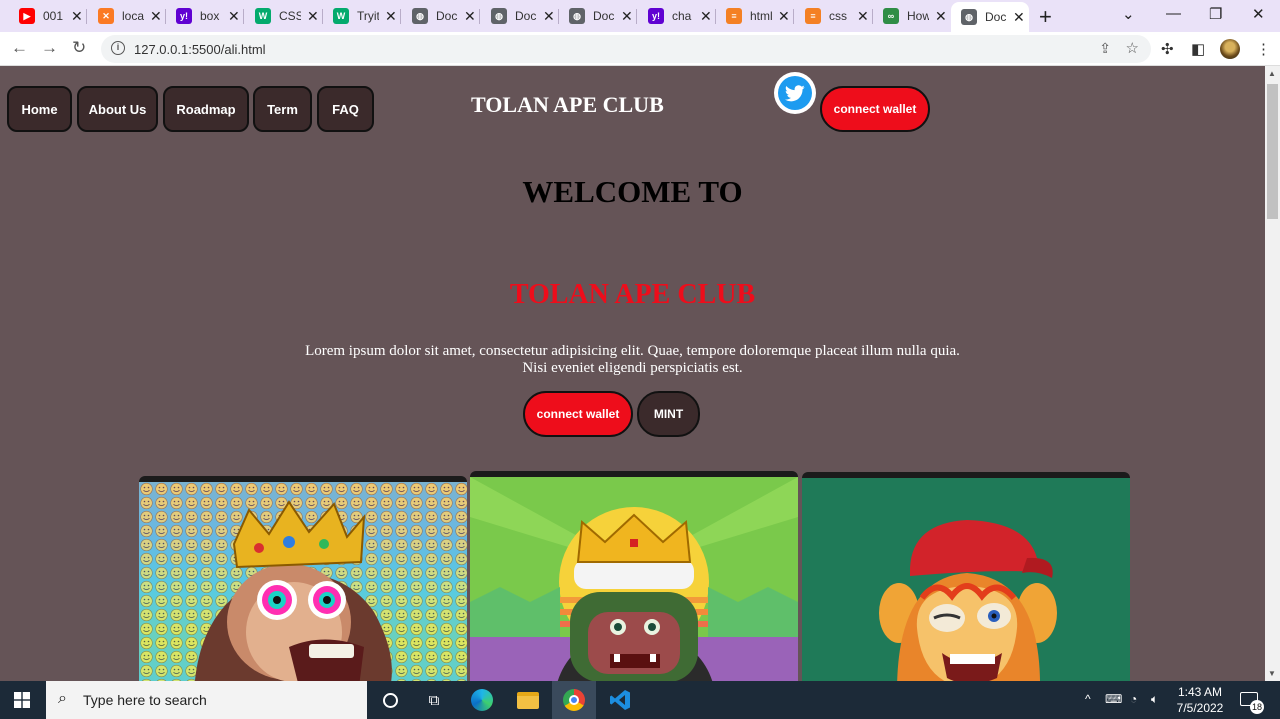 This screenshot has width=1280, height=719. Describe the element at coordinates (528, 700) in the screenshot. I see `file-explorer-icon` at that location.